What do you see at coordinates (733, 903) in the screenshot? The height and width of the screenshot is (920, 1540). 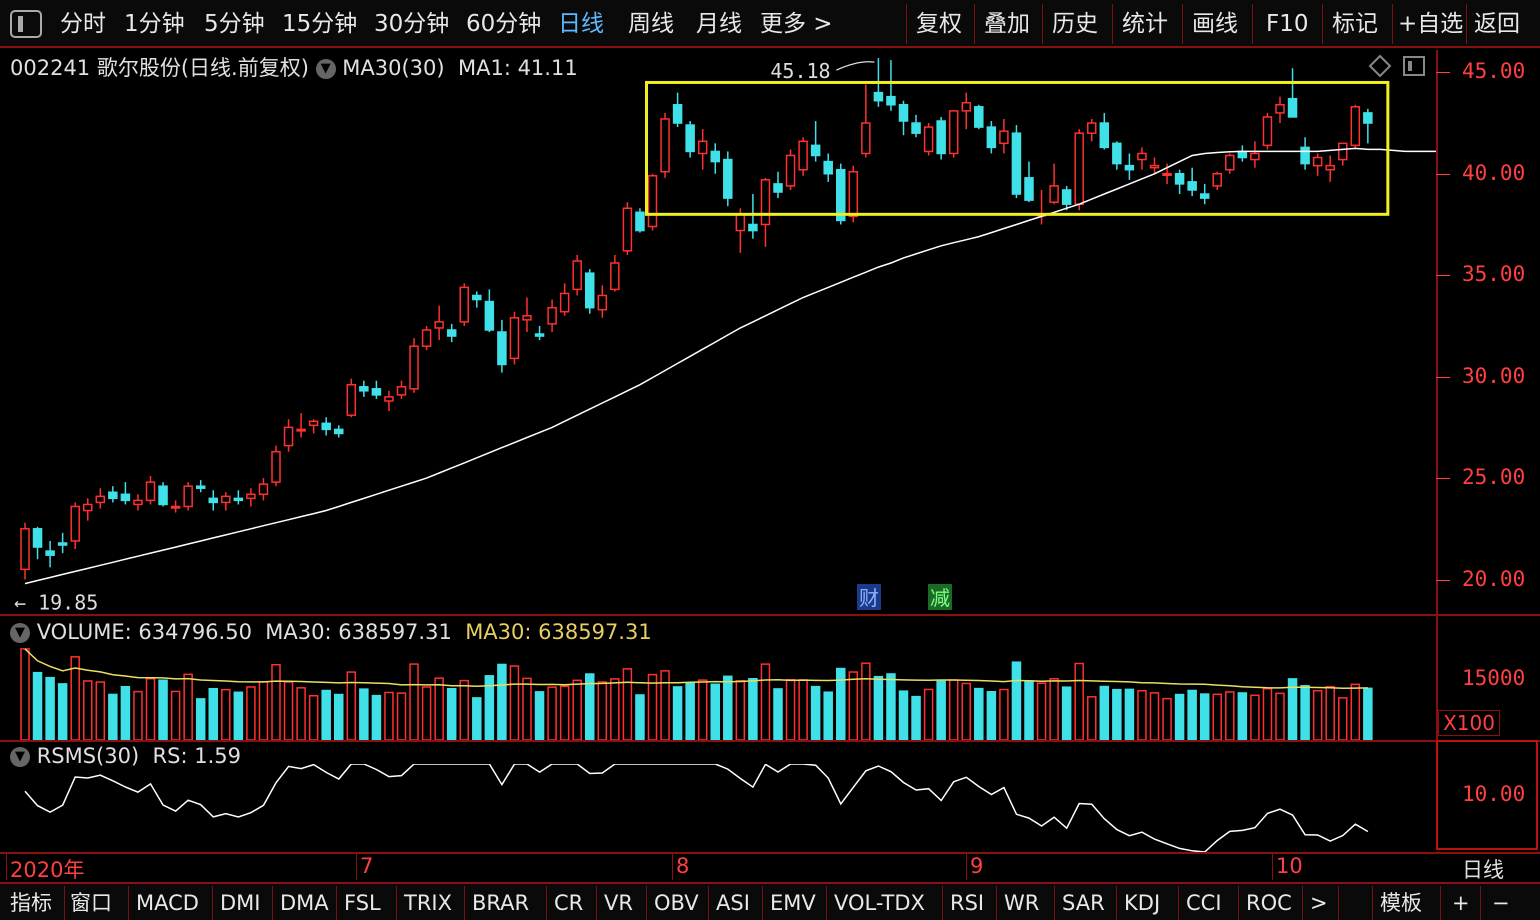 I see `indicator-tab: ASI` at bounding box center [733, 903].